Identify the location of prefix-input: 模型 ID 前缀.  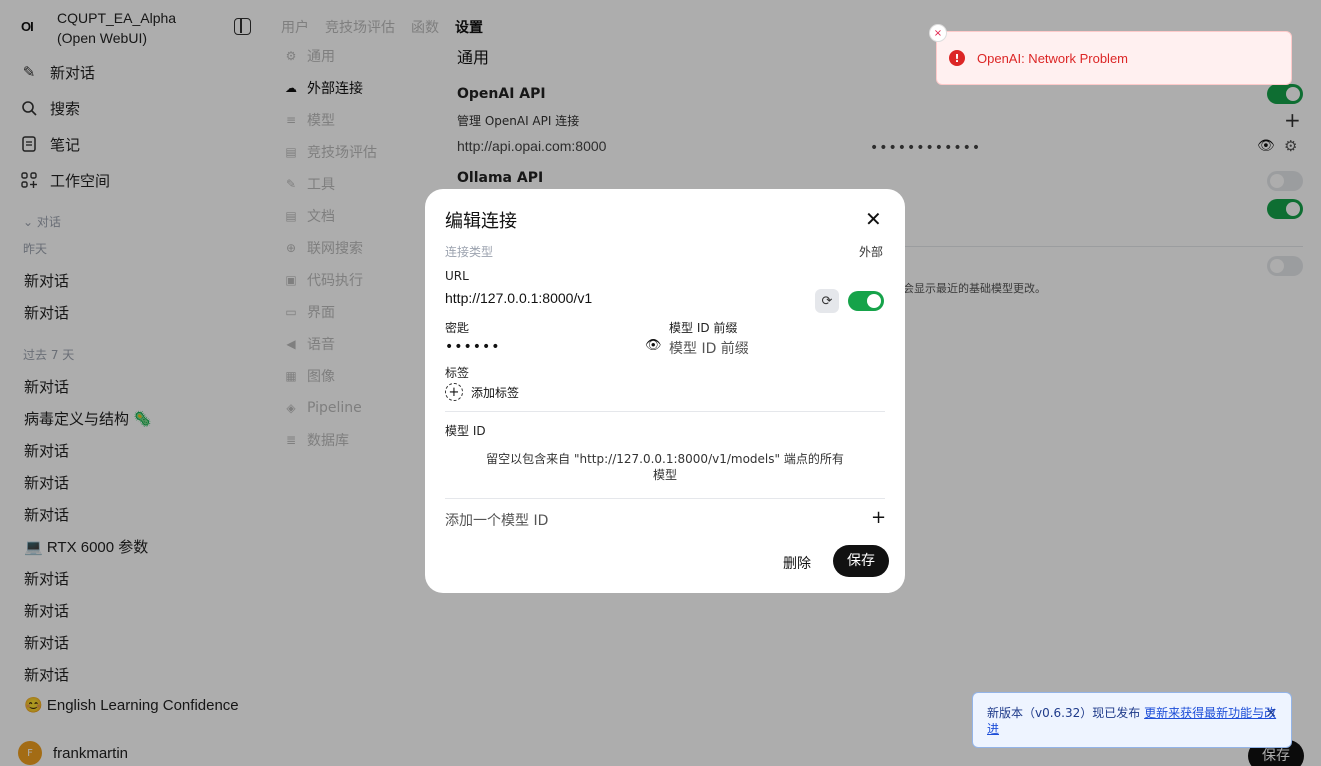
(709, 348).